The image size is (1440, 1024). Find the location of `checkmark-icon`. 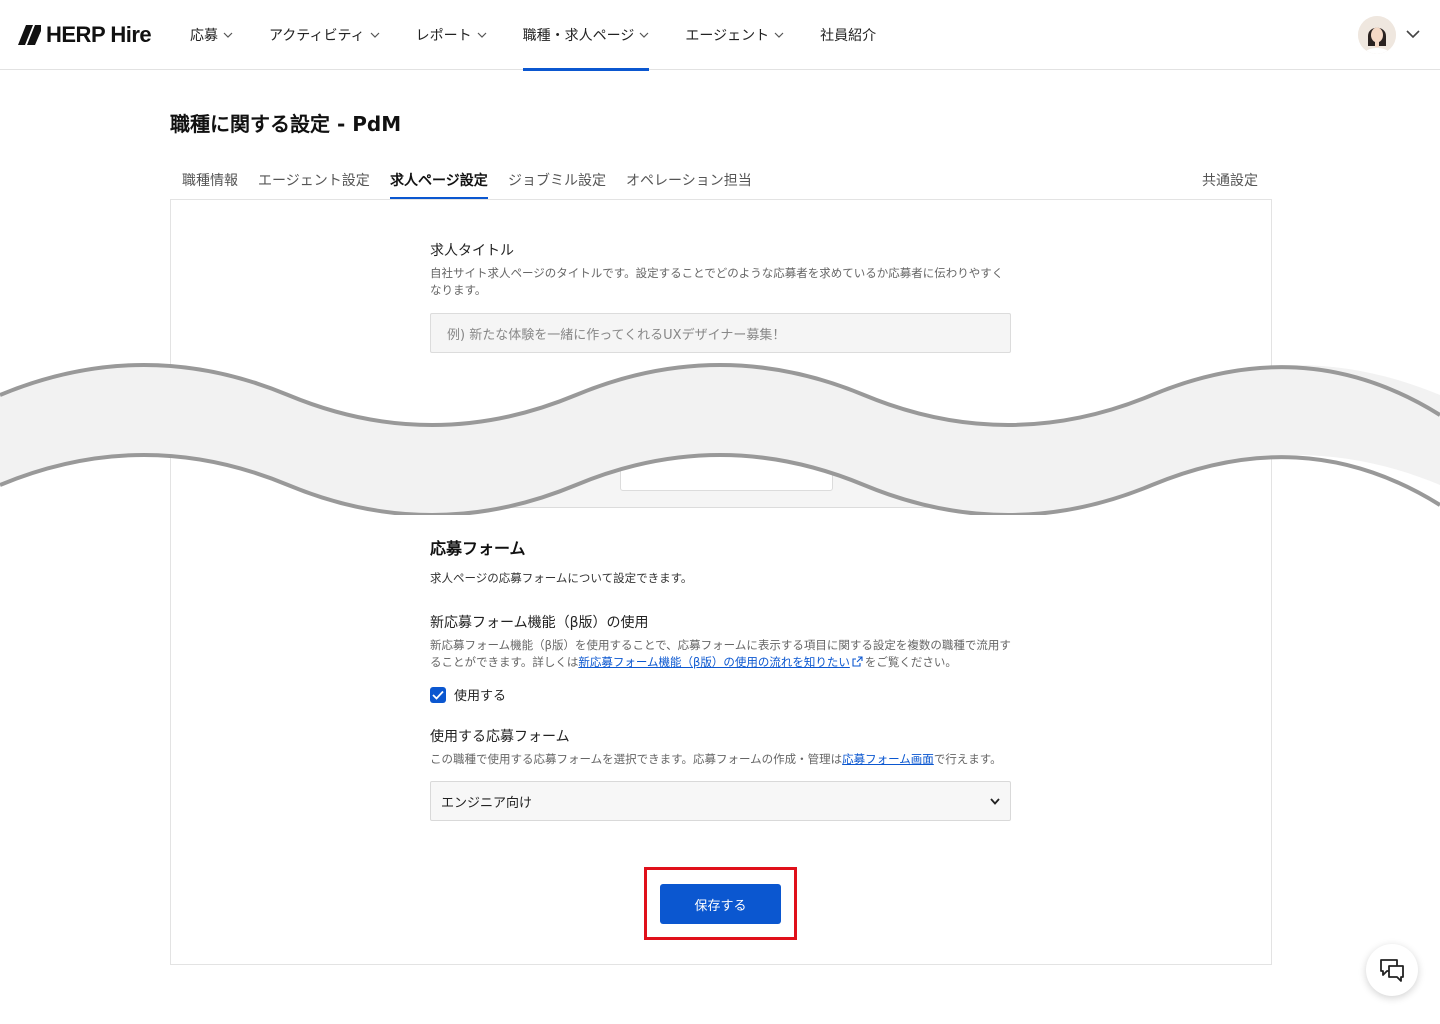

checkmark-icon is located at coordinates (438, 695).